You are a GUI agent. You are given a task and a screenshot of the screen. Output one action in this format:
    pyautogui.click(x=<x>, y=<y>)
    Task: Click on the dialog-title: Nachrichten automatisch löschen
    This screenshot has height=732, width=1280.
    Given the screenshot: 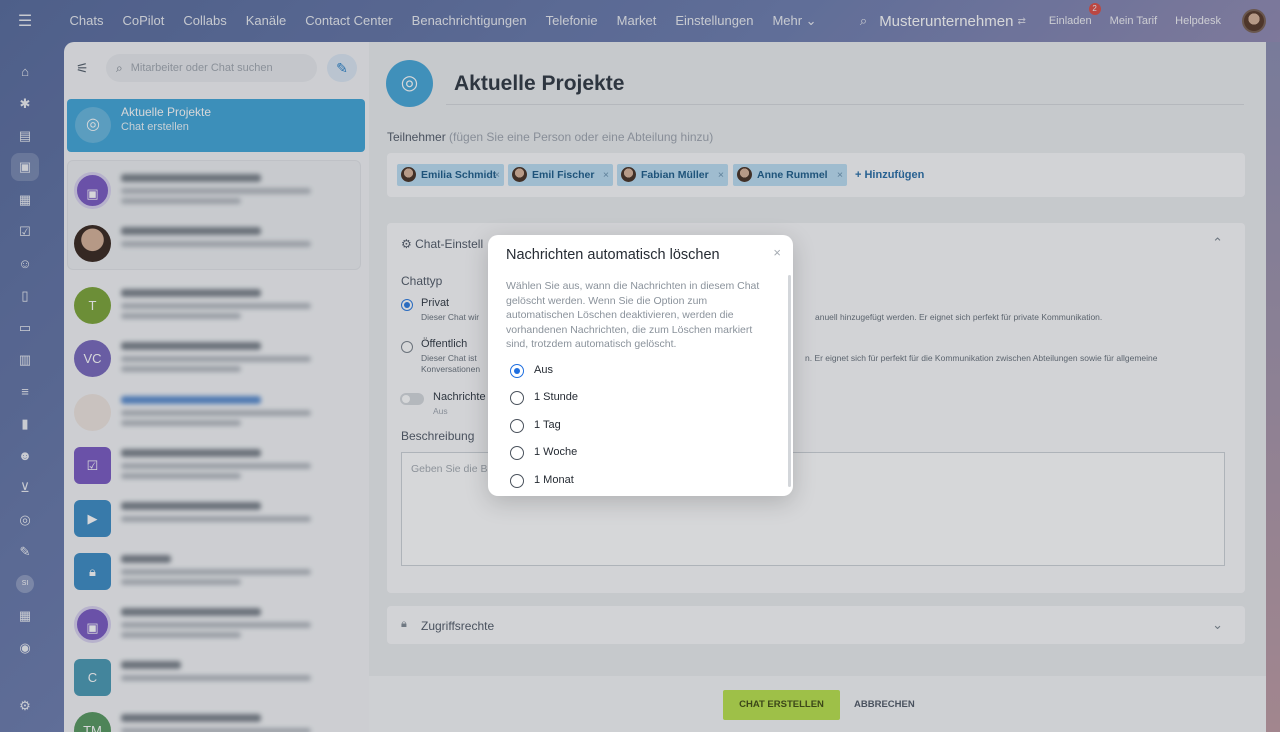 What is the action you would take?
    pyautogui.click(x=613, y=255)
    